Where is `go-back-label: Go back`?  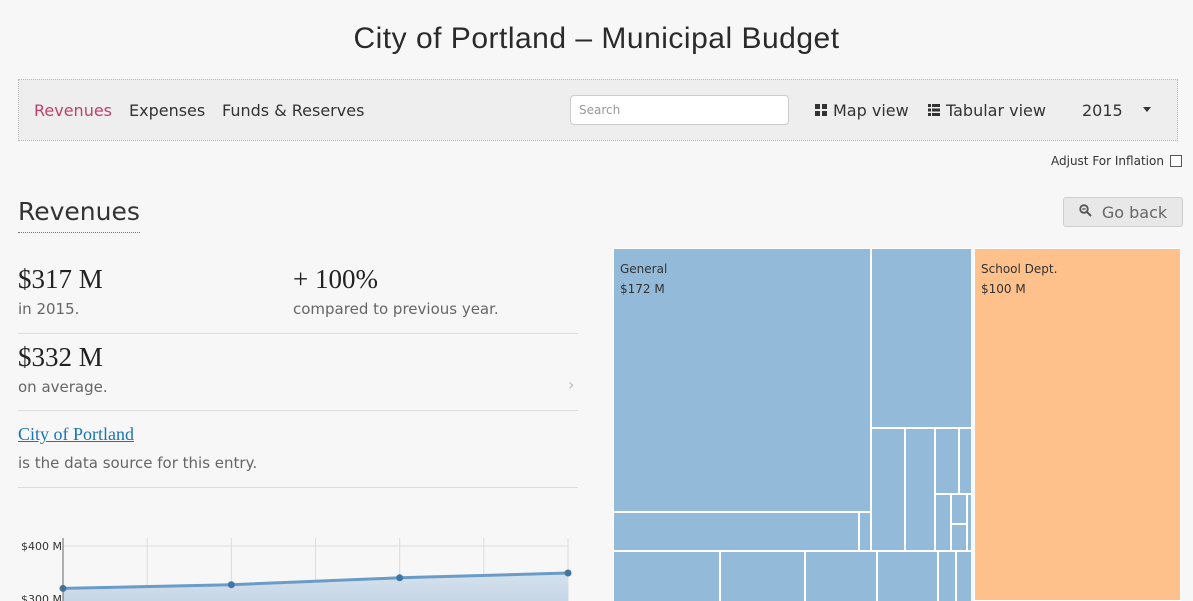 go-back-label: Go back is located at coordinates (1134, 212).